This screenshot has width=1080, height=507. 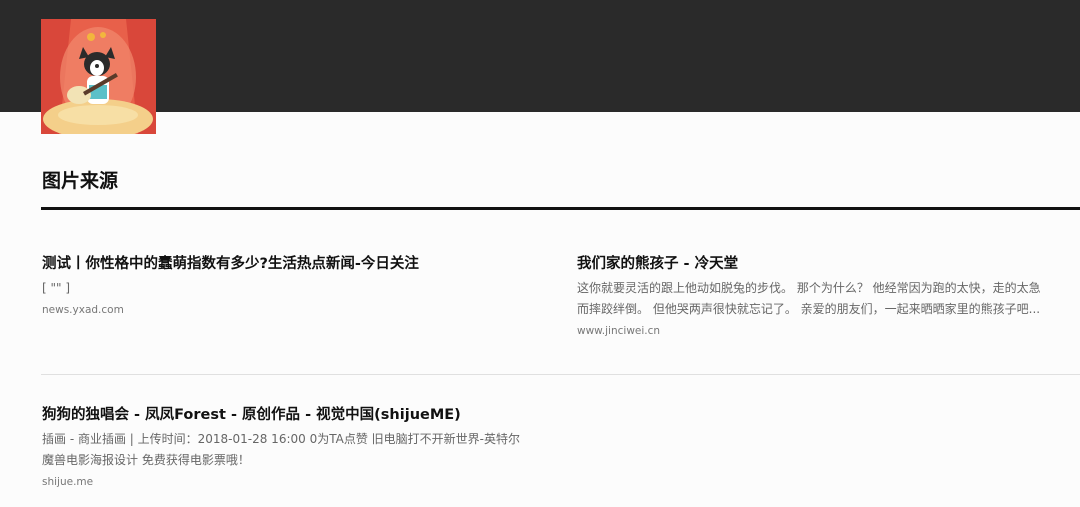 I want to click on section-divider, so click(x=560, y=208).